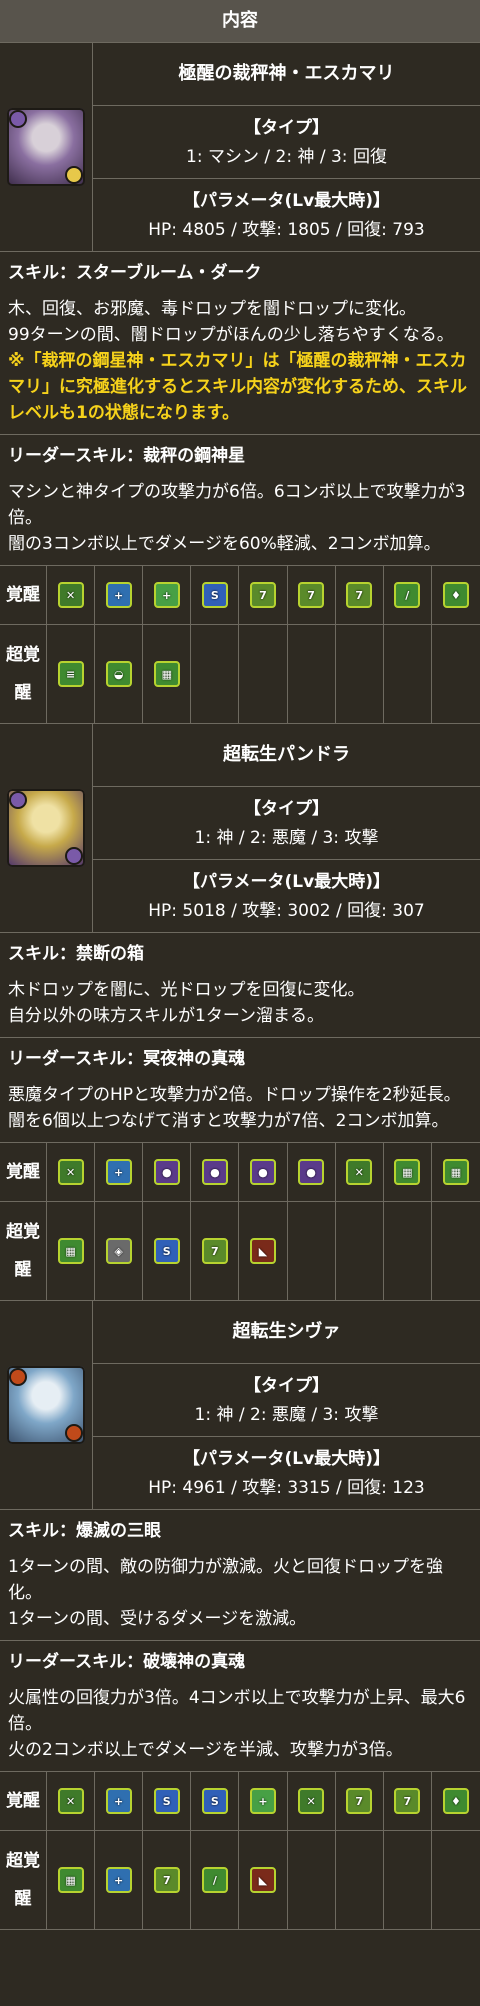 The width and height of the screenshot is (480, 2006). I want to click on type-value: 1: マシン / 2: 神 / 3: 回復, so click(286, 157).